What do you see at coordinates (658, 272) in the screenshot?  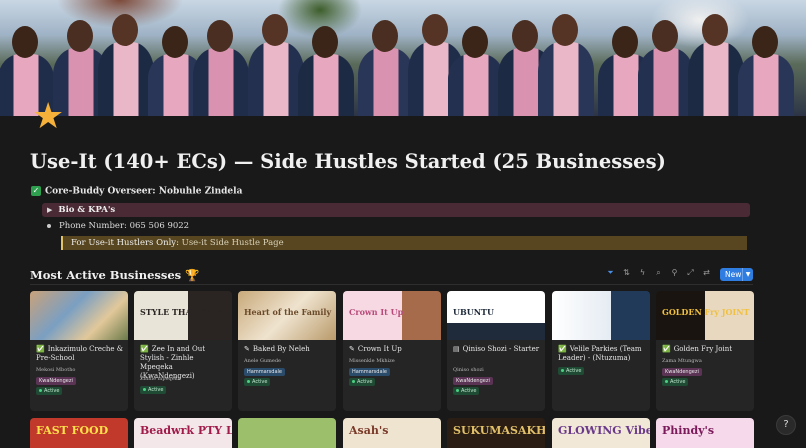 I see `search-icon: ⌕` at bounding box center [658, 272].